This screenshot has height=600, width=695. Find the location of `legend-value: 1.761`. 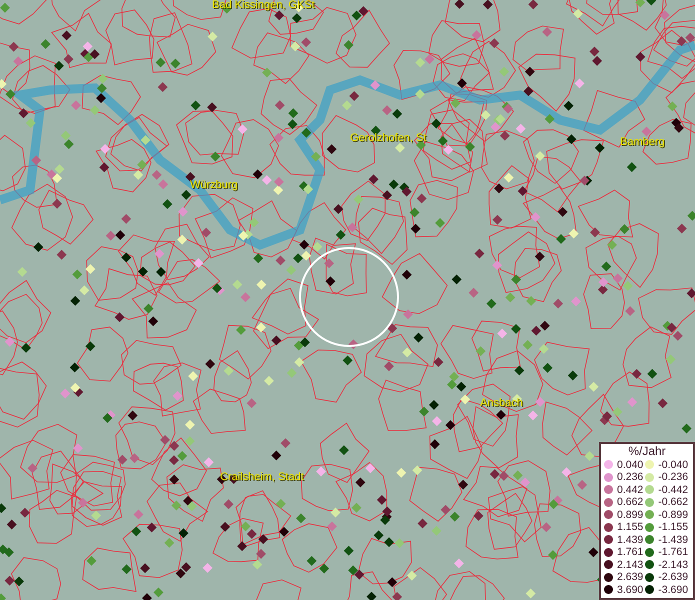

legend-value: 1.761 is located at coordinates (630, 552).